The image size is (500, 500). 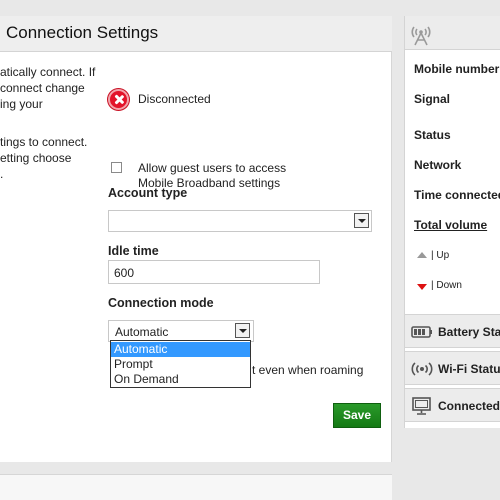 What do you see at coordinates (36, 158) in the screenshot?
I see `description-line-5: etting choose` at bounding box center [36, 158].